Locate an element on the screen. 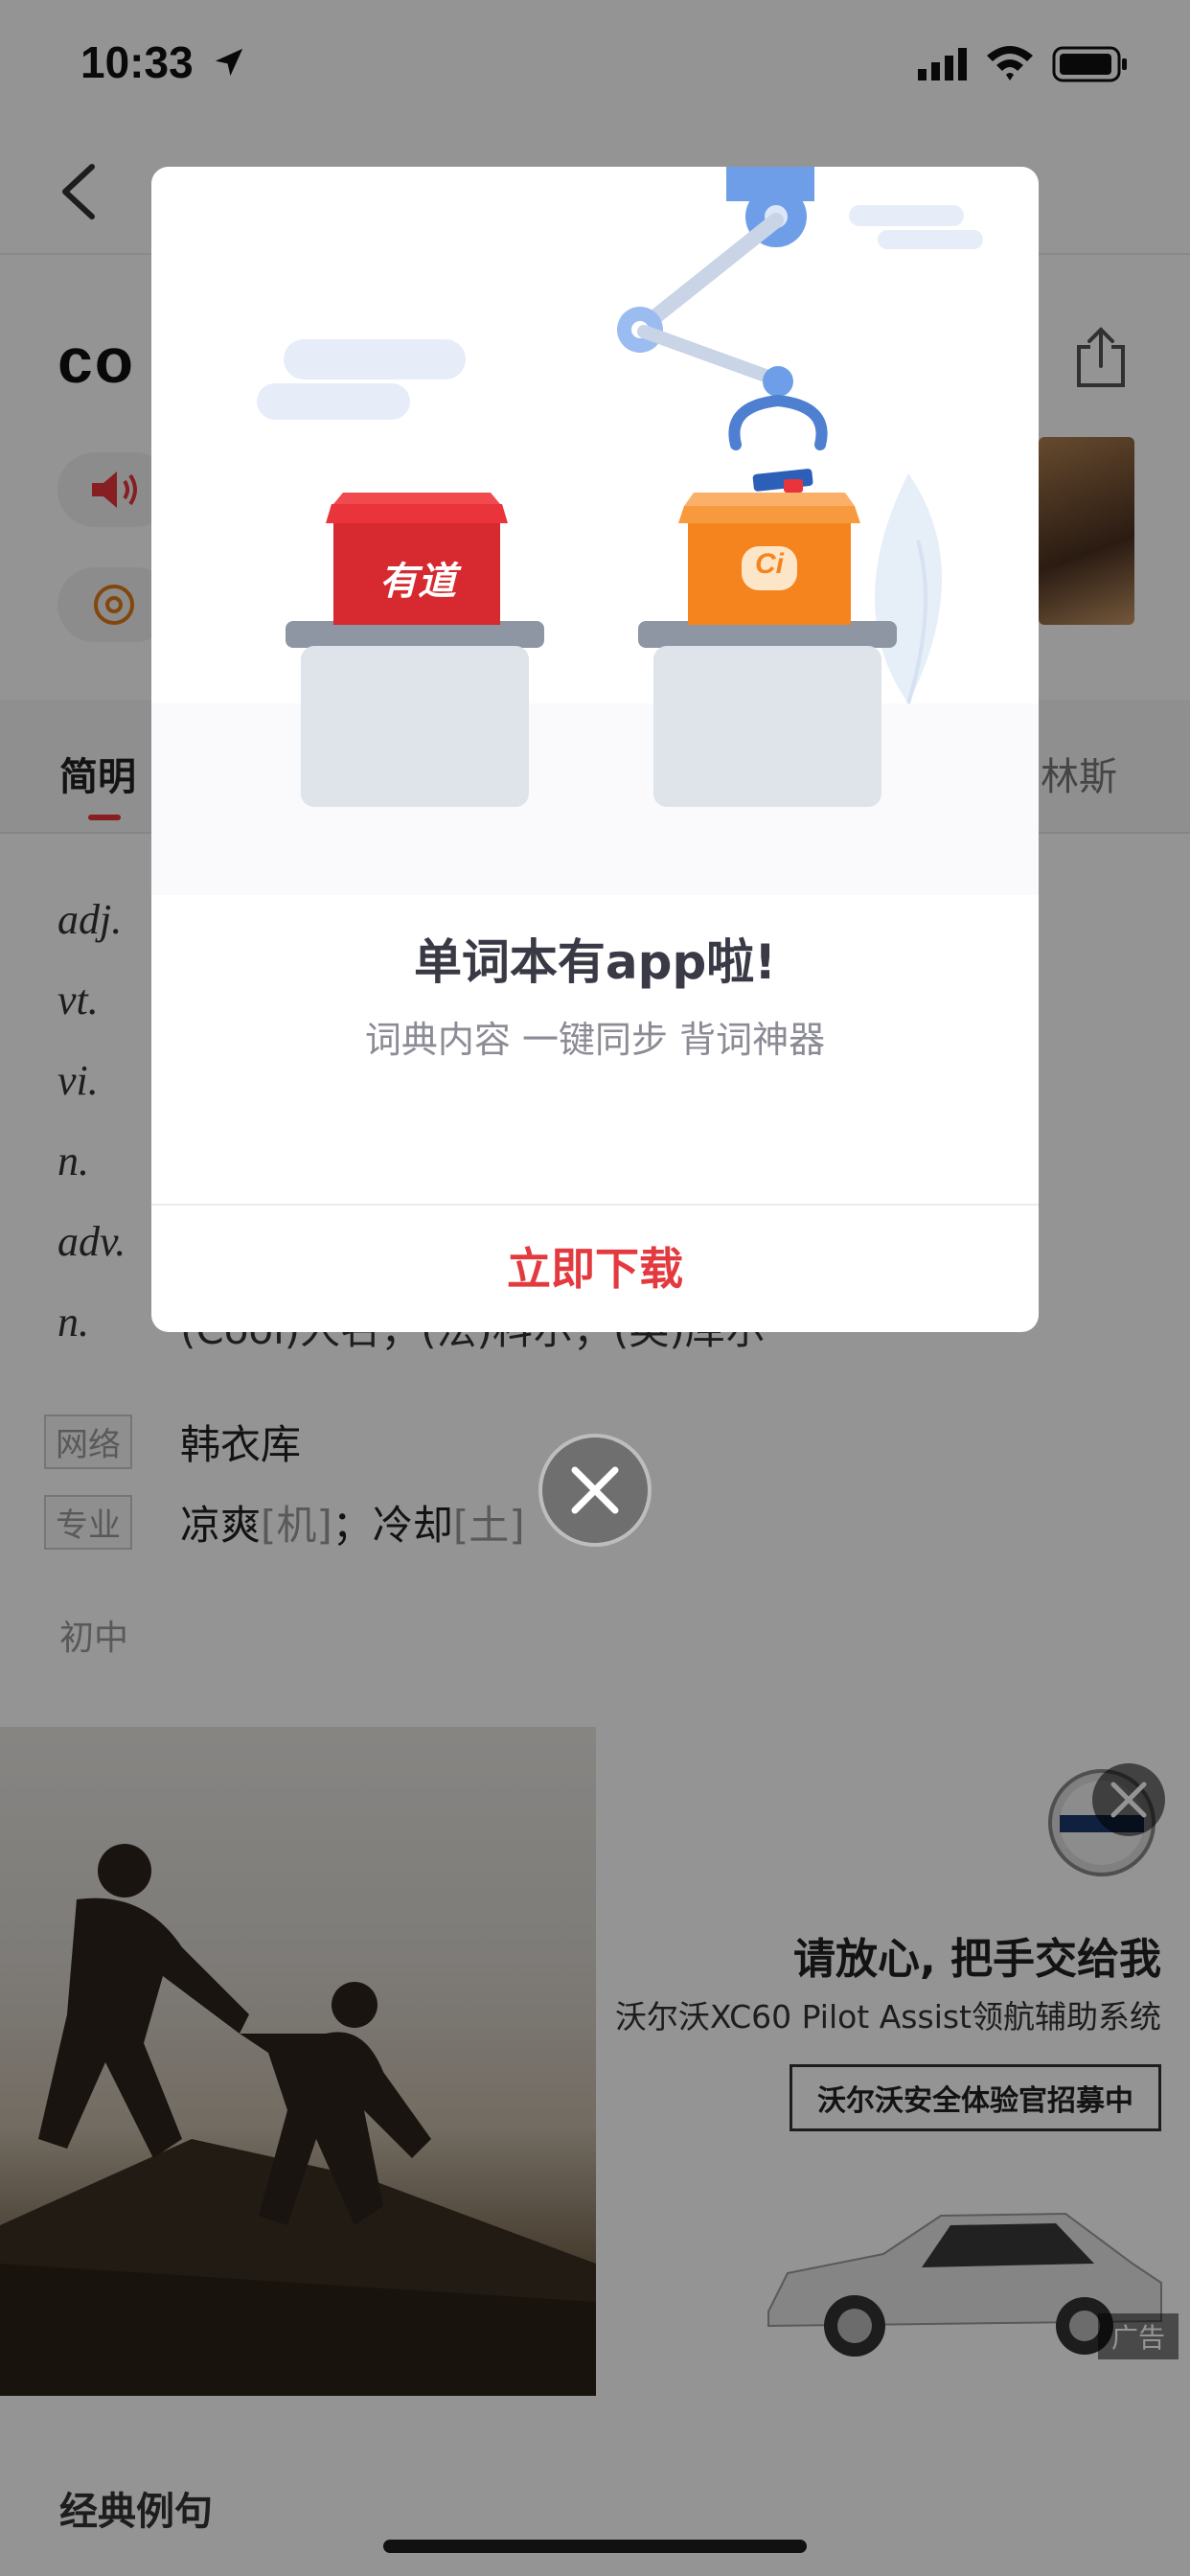  modal-subtitle: 词典内容 一键同步 背词神器 is located at coordinates (595, 1040).